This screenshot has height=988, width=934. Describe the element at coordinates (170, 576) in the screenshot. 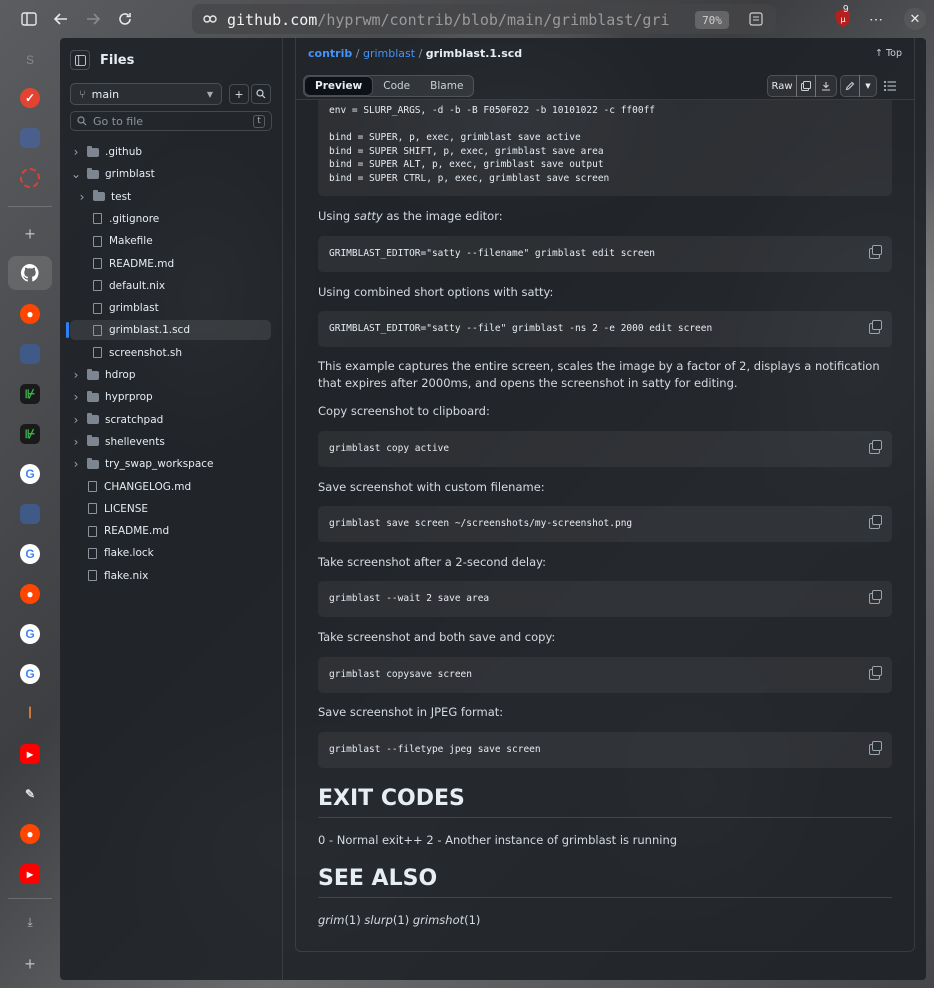

I see `tree-file: flake.nix` at that location.